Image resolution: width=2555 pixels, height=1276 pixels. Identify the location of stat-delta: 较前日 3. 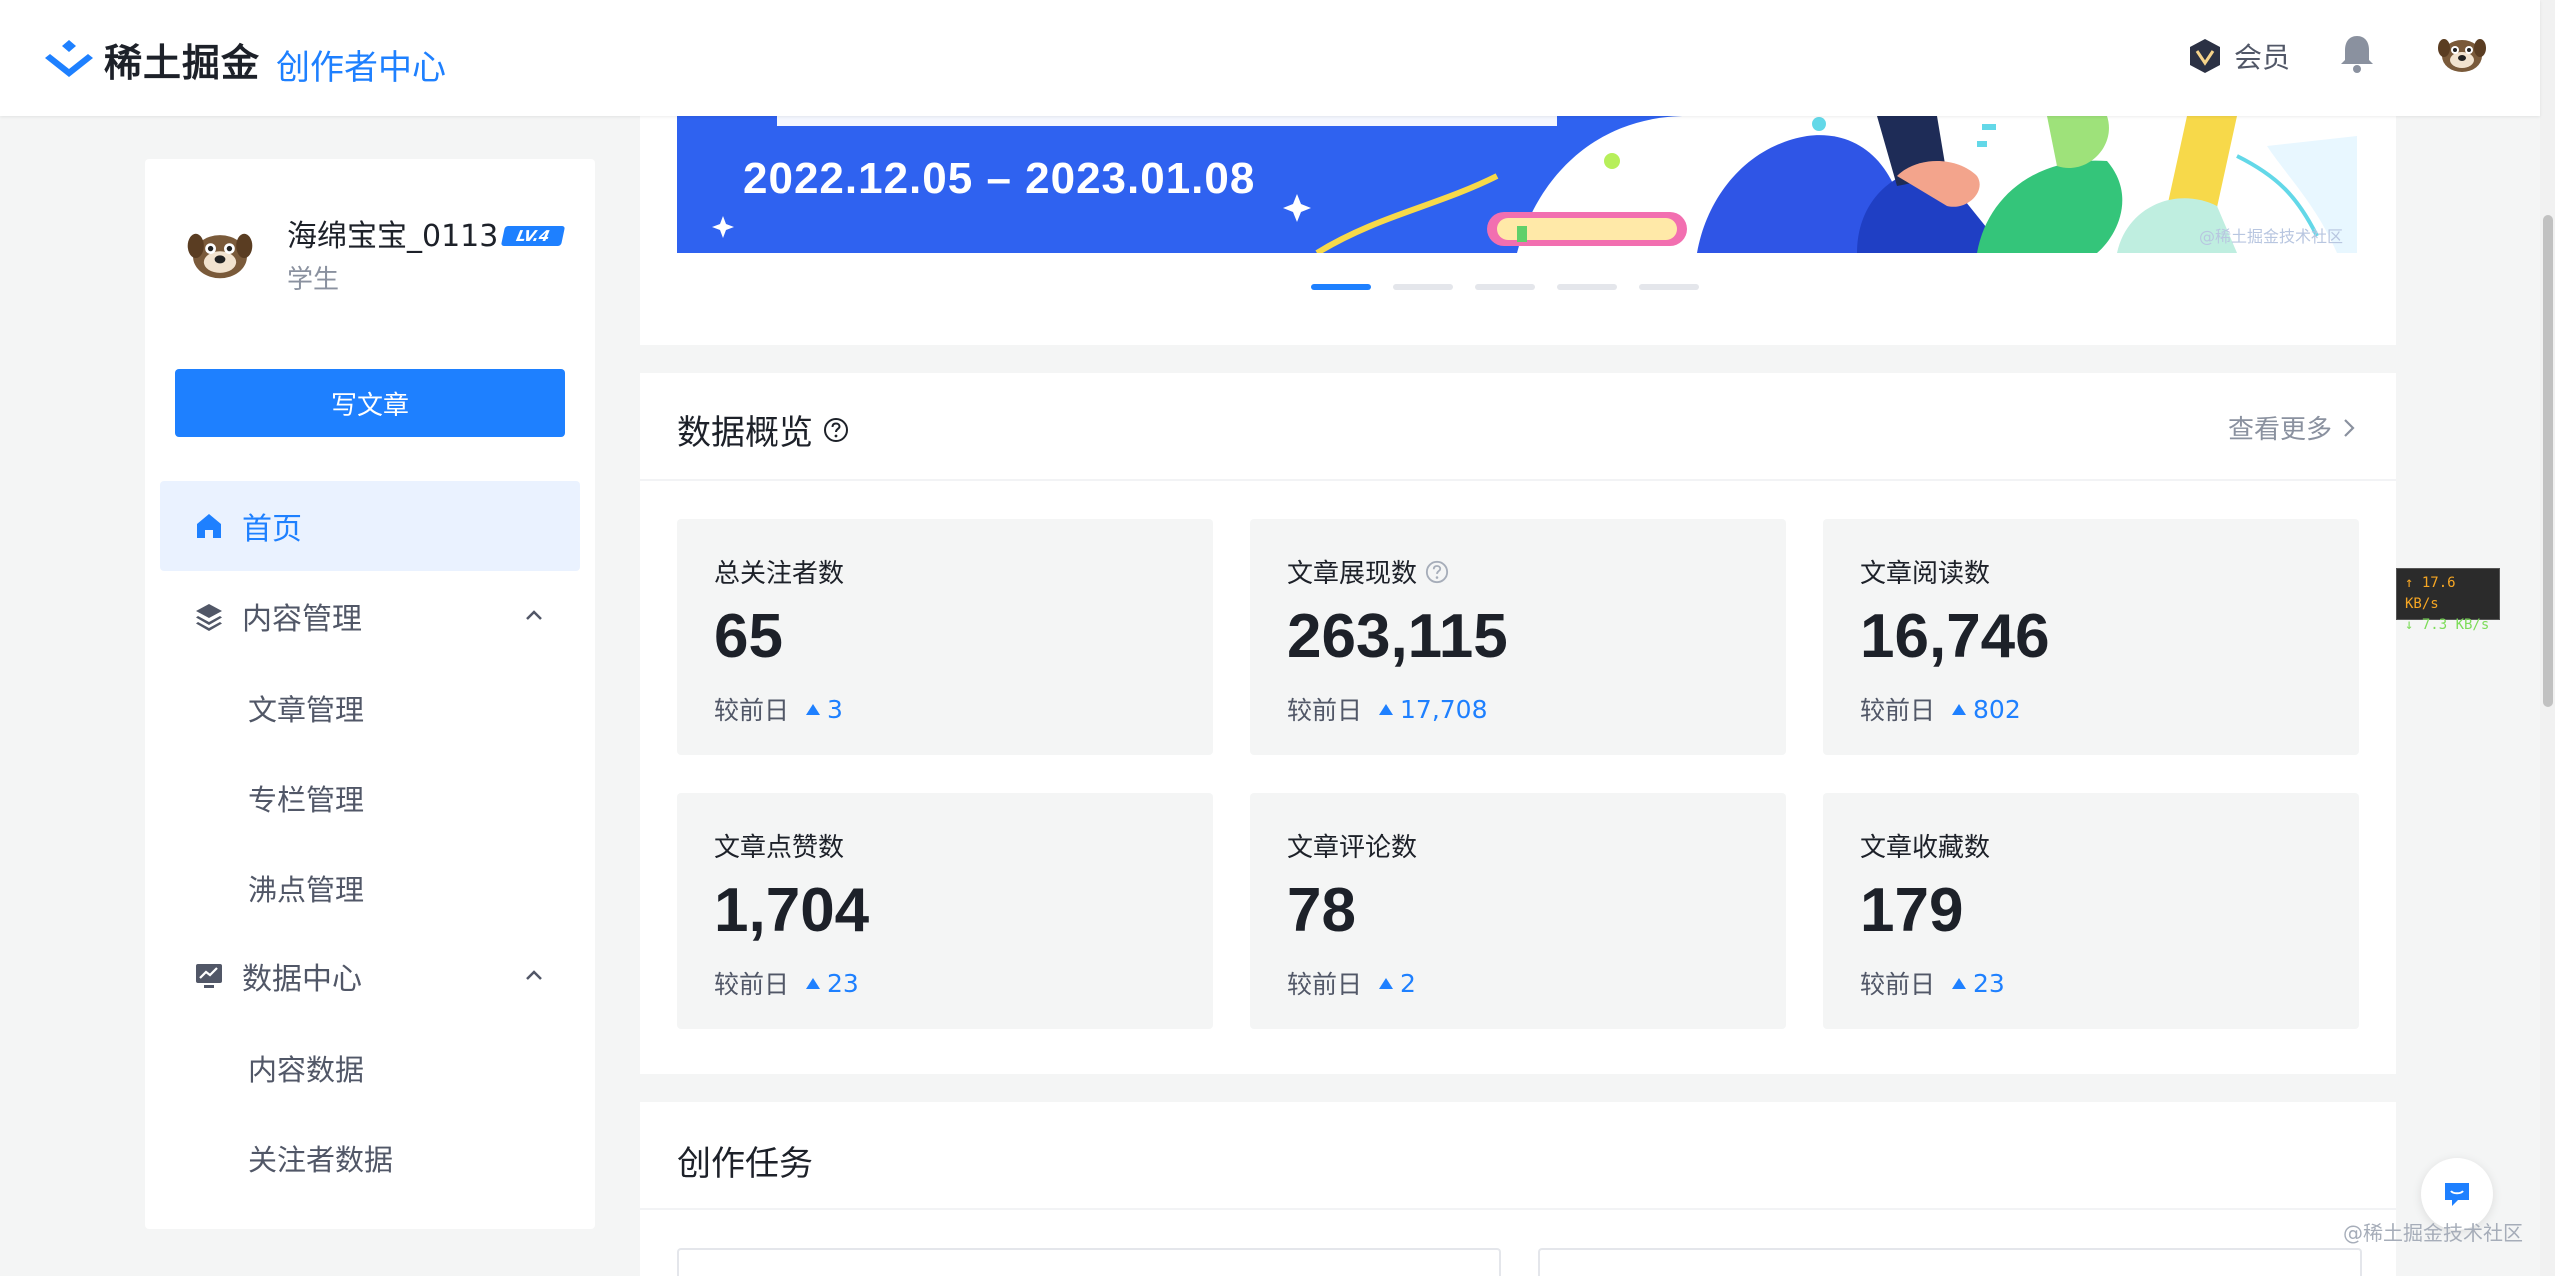
(778, 709).